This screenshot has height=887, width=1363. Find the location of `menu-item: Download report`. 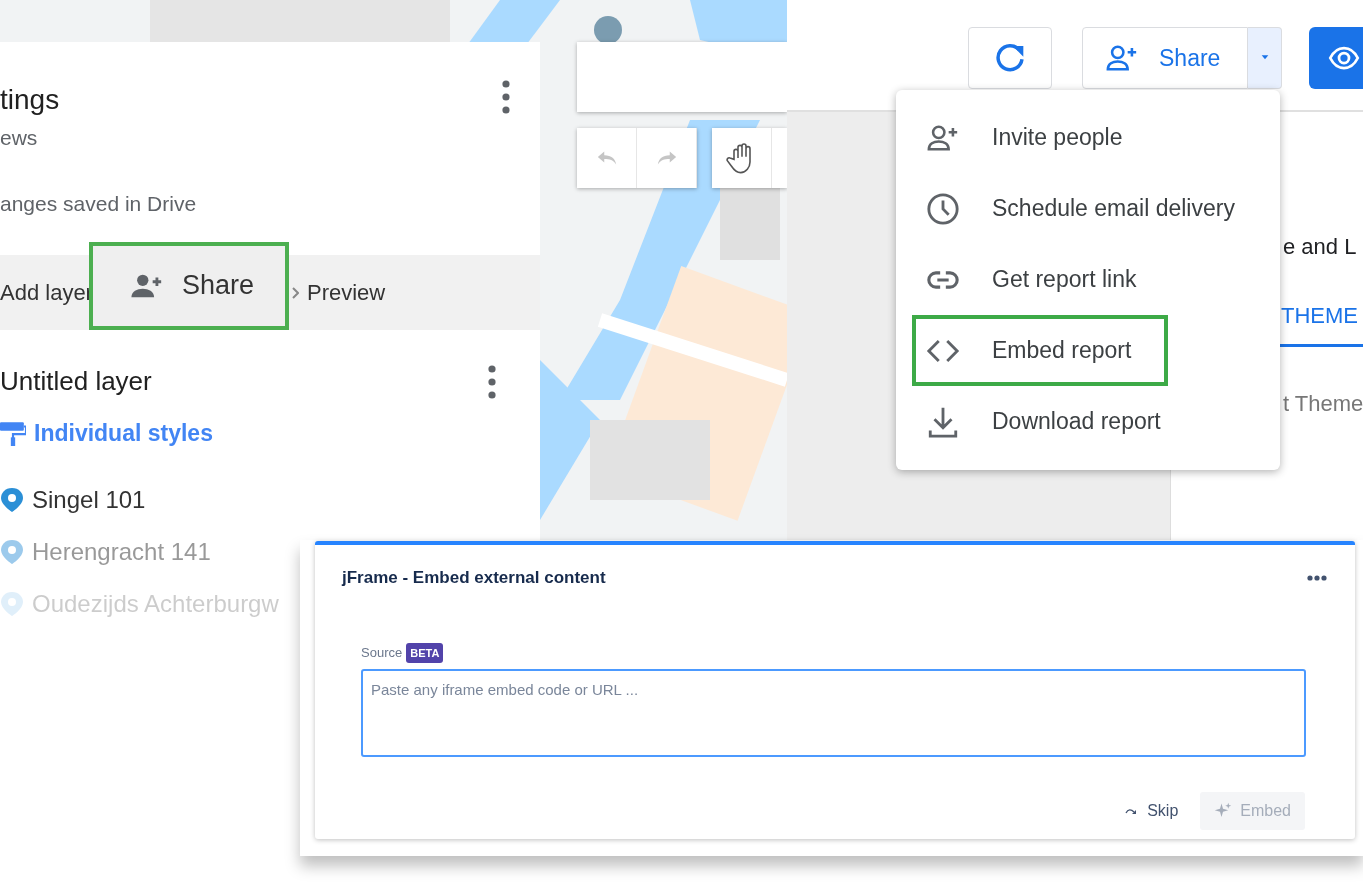

menu-item: Download report is located at coordinates (1088, 421).